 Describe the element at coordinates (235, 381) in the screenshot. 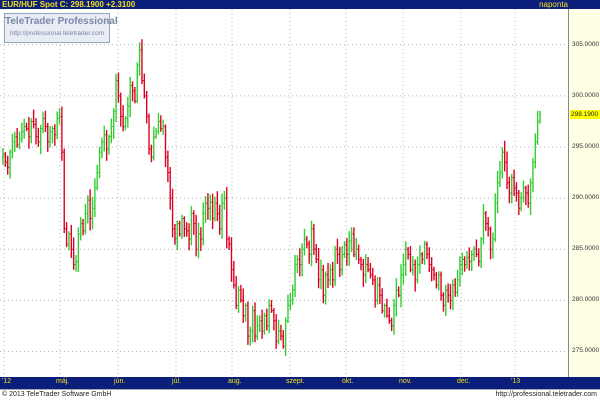

I see `x-tick-label: aug.` at that location.